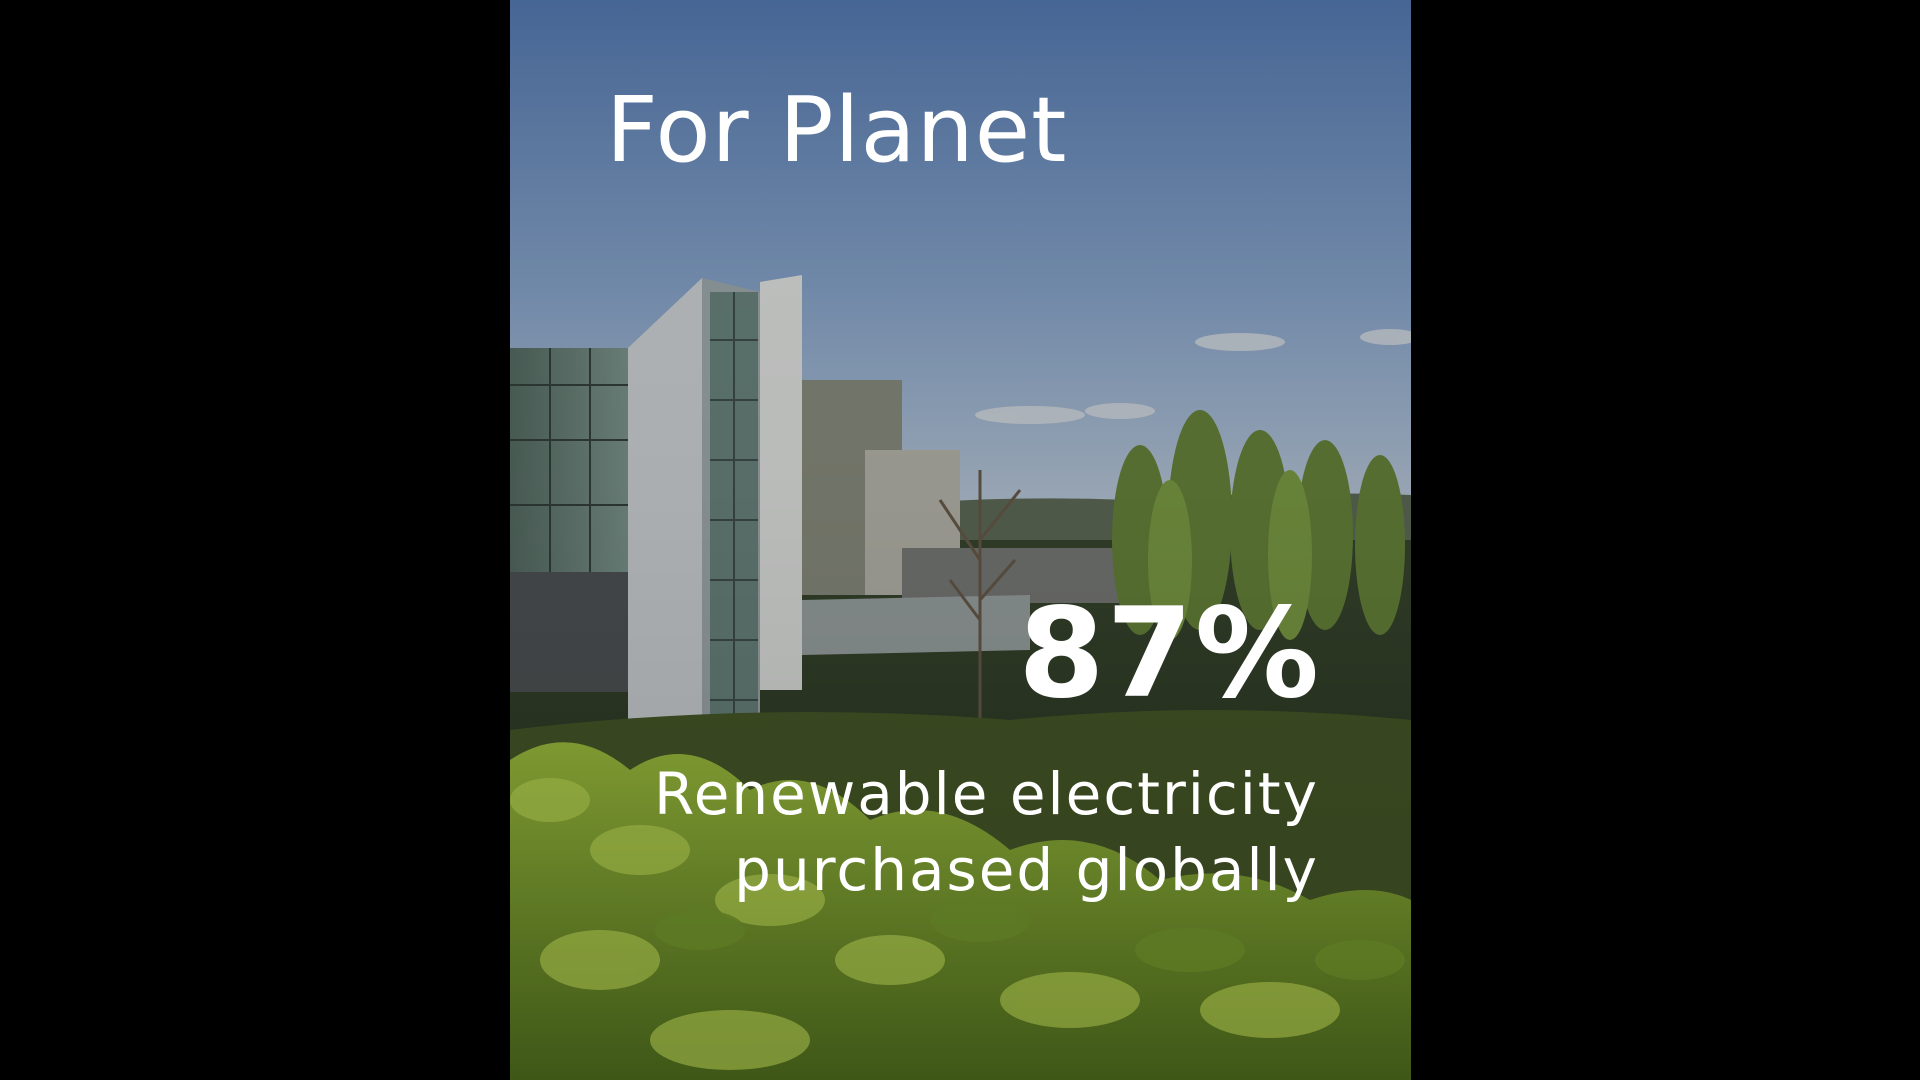 Image resolution: width=1920 pixels, height=1080 pixels. What do you see at coordinates (837, 130) in the screenshot?
I see `slide-title: For Planet` at bounding box center [837, 130].